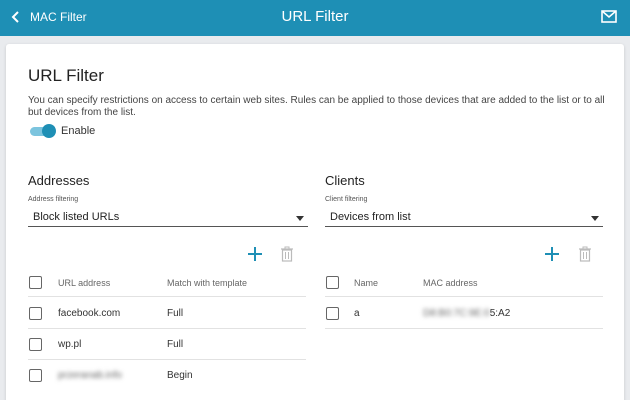 The image size is (630, 400). Describe the element at coordinates (500, 313) in the screenshot. I see `mac-visible-part: 5:A2` at that location.